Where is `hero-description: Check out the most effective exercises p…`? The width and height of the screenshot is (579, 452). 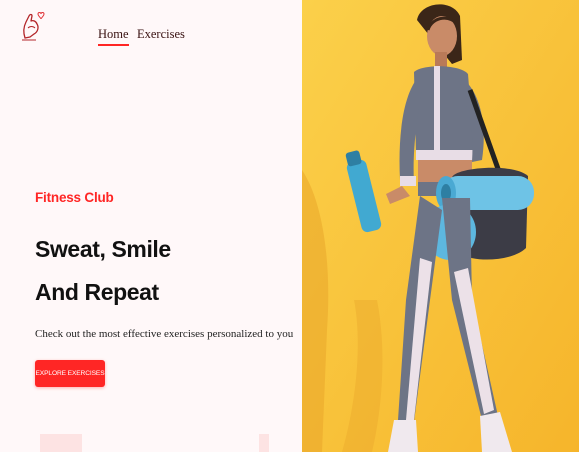
hero-description: Check out the most effective exercises p… is located at coordinates (164, 334).